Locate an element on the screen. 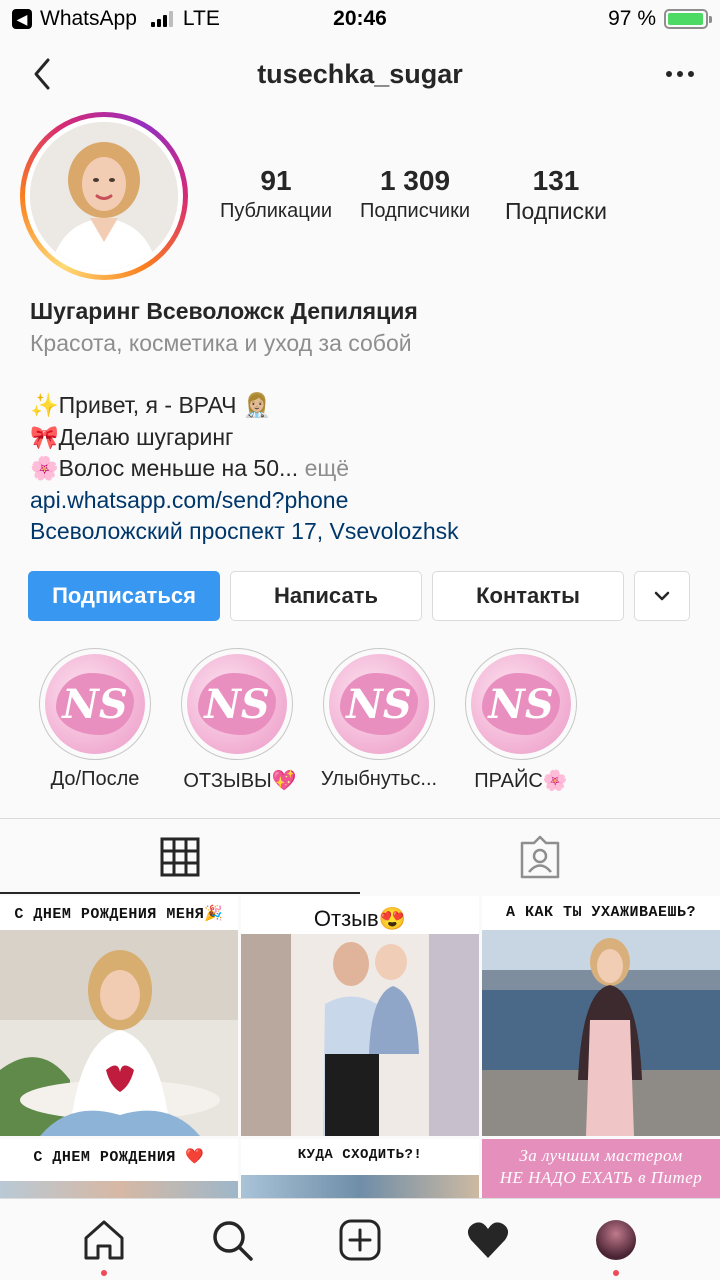 The image size is (720, 1280). post-caption: С ДНЕМ РОЖДЕНИЯ ❤️ is located at coordinates (119, 1157).